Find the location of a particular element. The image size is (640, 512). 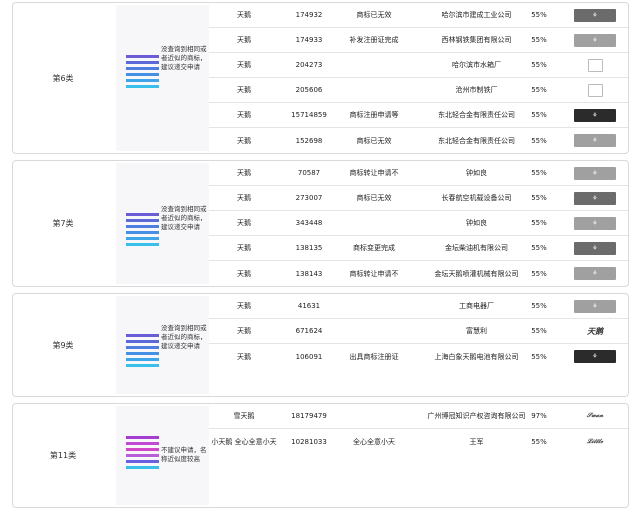

class-label: 第11类 is located at coordinates (63, 455).